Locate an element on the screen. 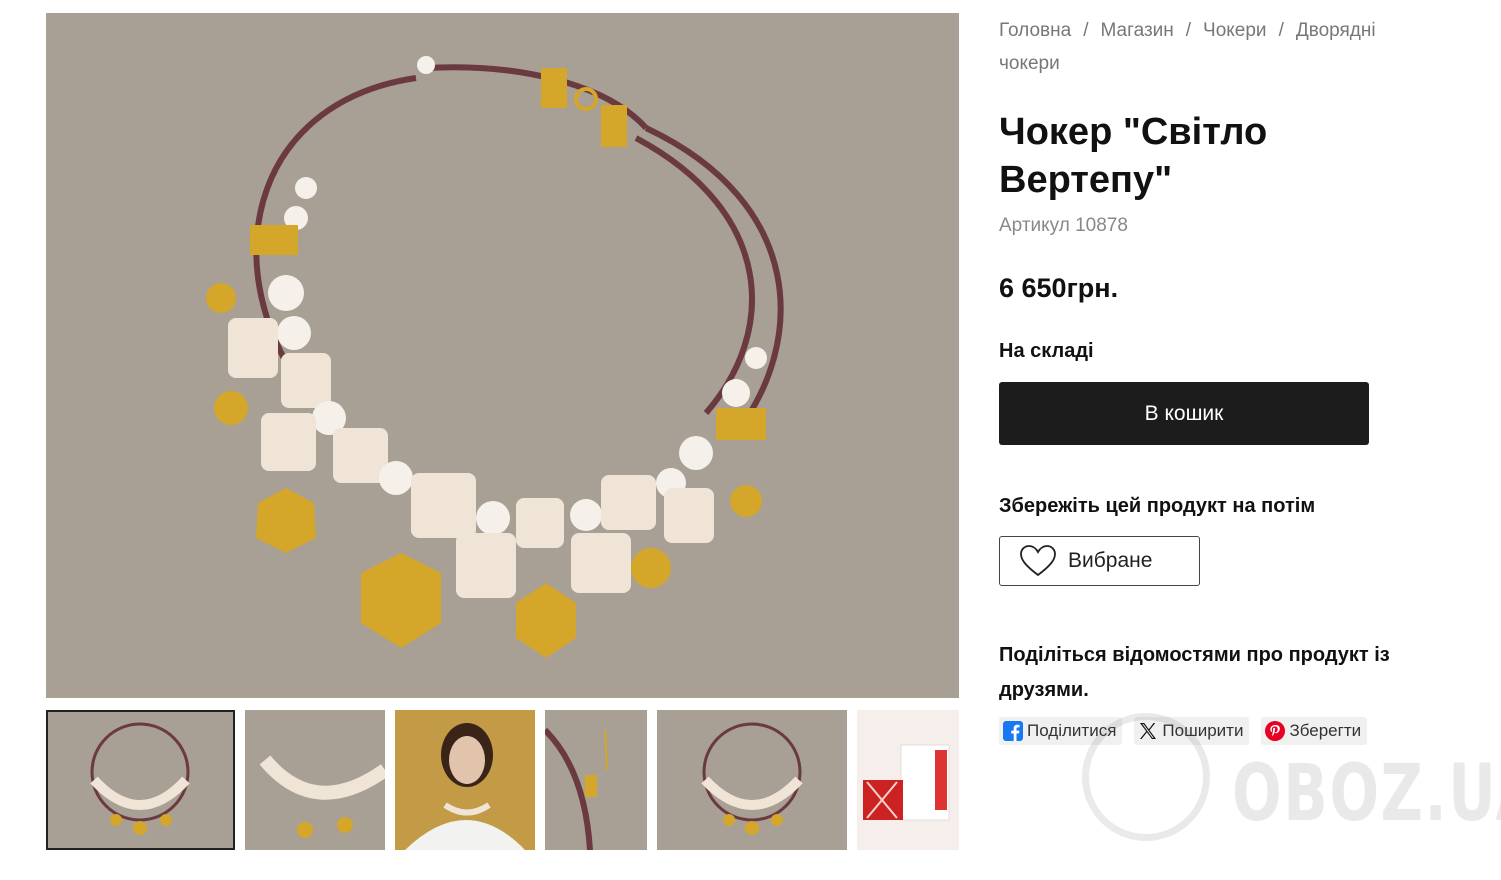 Image resolution: width=1501 pixels, height=880 pixels. favorite-button: Вибране is located at coordinates (1099, 561).